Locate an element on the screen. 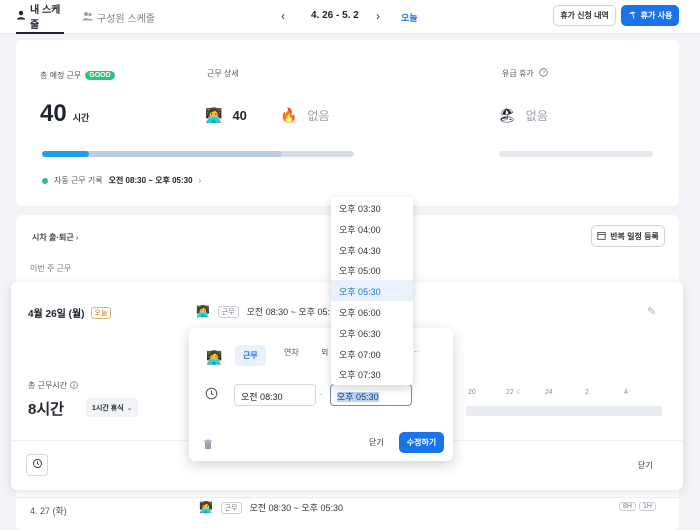  moon-icon: ☾ is located at coordinates (519, 392).